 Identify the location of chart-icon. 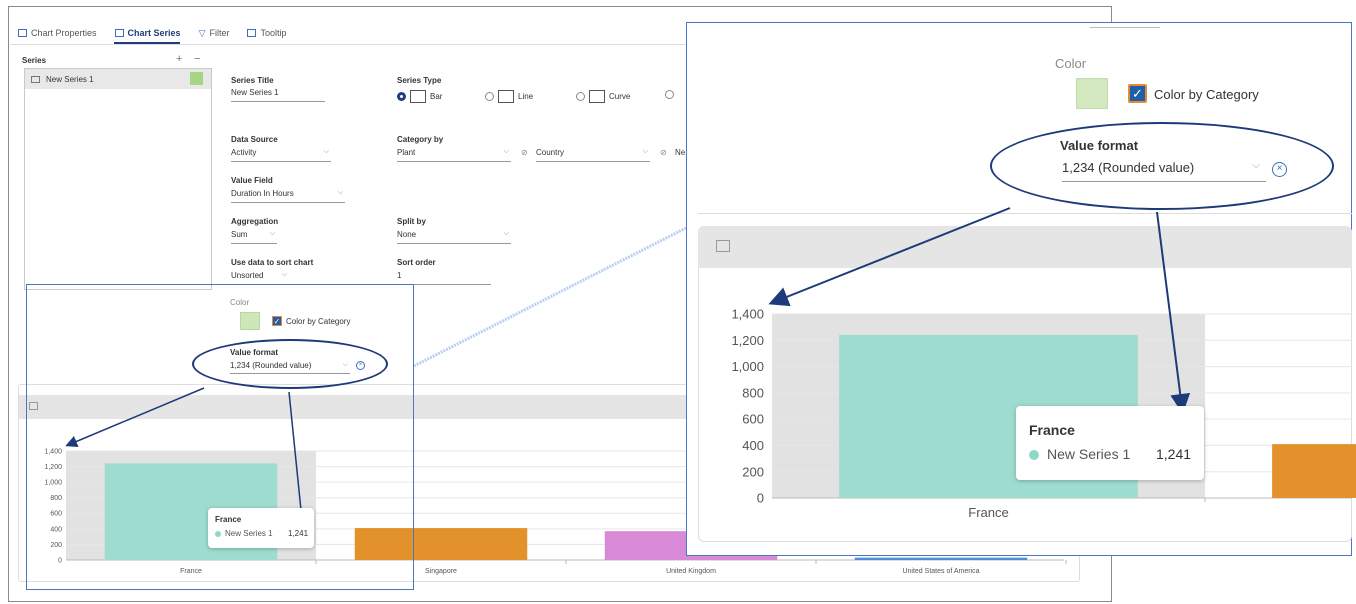
(723, 246).